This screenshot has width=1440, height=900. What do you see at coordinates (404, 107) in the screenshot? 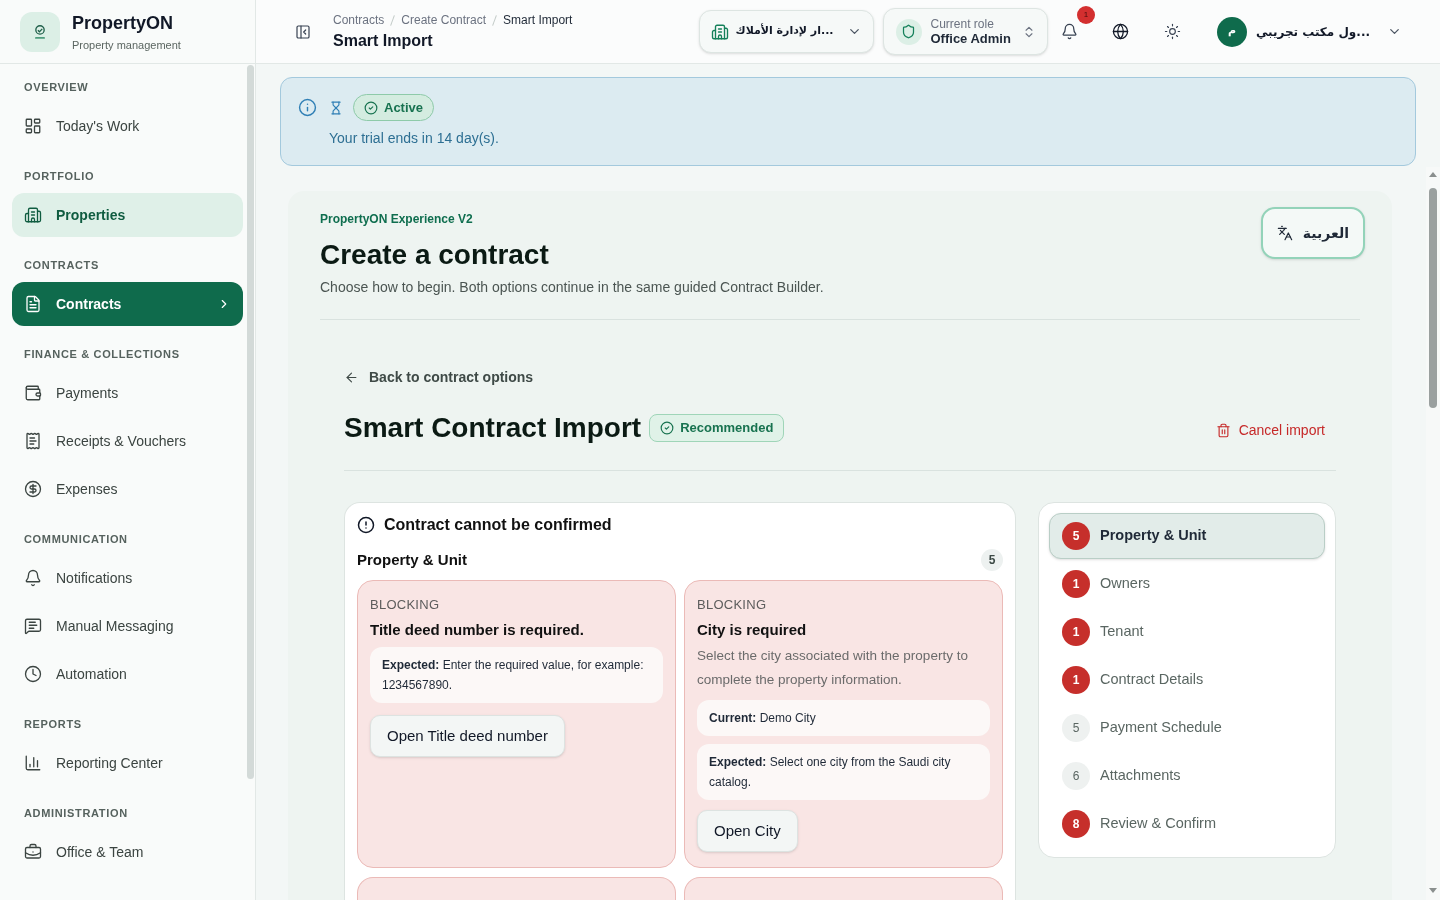
I see `status-label: Active` at bounding box center [404, 107].